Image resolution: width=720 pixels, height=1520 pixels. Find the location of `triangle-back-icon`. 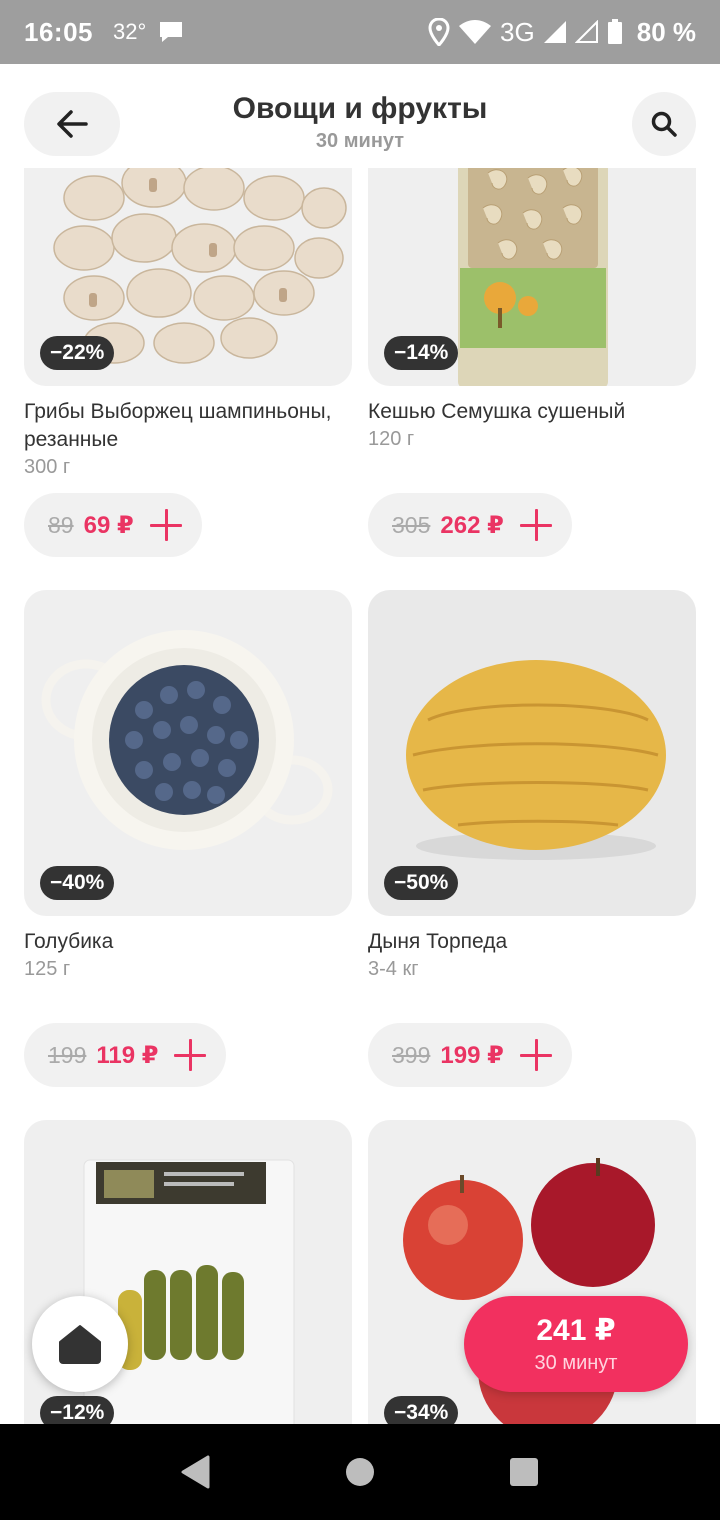

triangle-back-icon is located at coordinates (195, 1472).